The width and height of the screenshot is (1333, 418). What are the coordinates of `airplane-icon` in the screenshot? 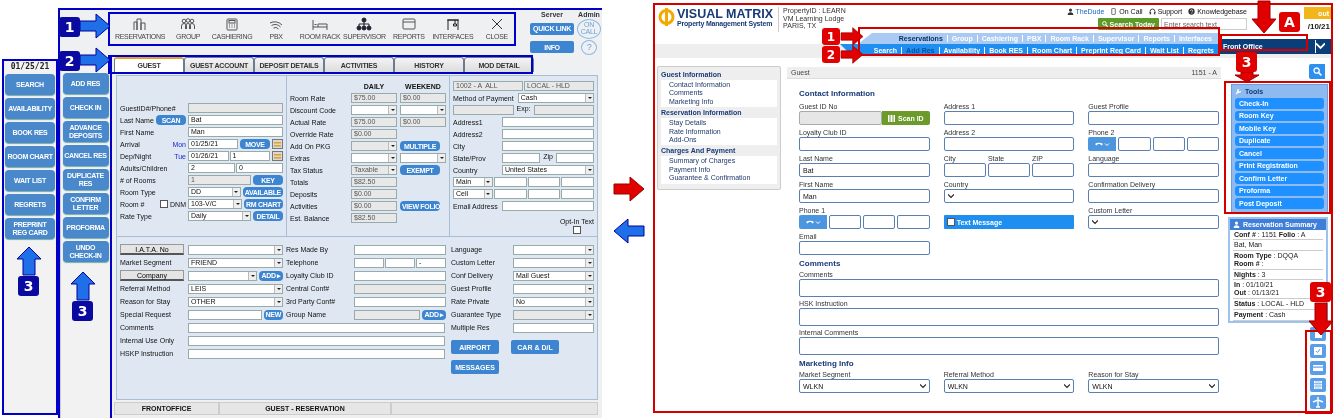 It's located at (1318, 402).